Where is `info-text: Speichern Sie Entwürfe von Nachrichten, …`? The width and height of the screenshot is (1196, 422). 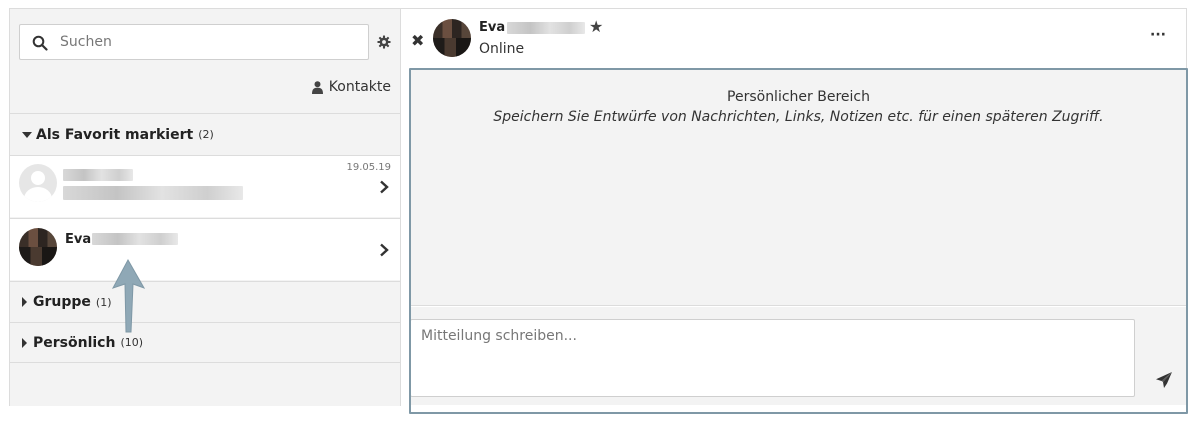
info-text: Speichern Sie Entwürfe von Nachrichten, … is located at coordinates (798, 117).